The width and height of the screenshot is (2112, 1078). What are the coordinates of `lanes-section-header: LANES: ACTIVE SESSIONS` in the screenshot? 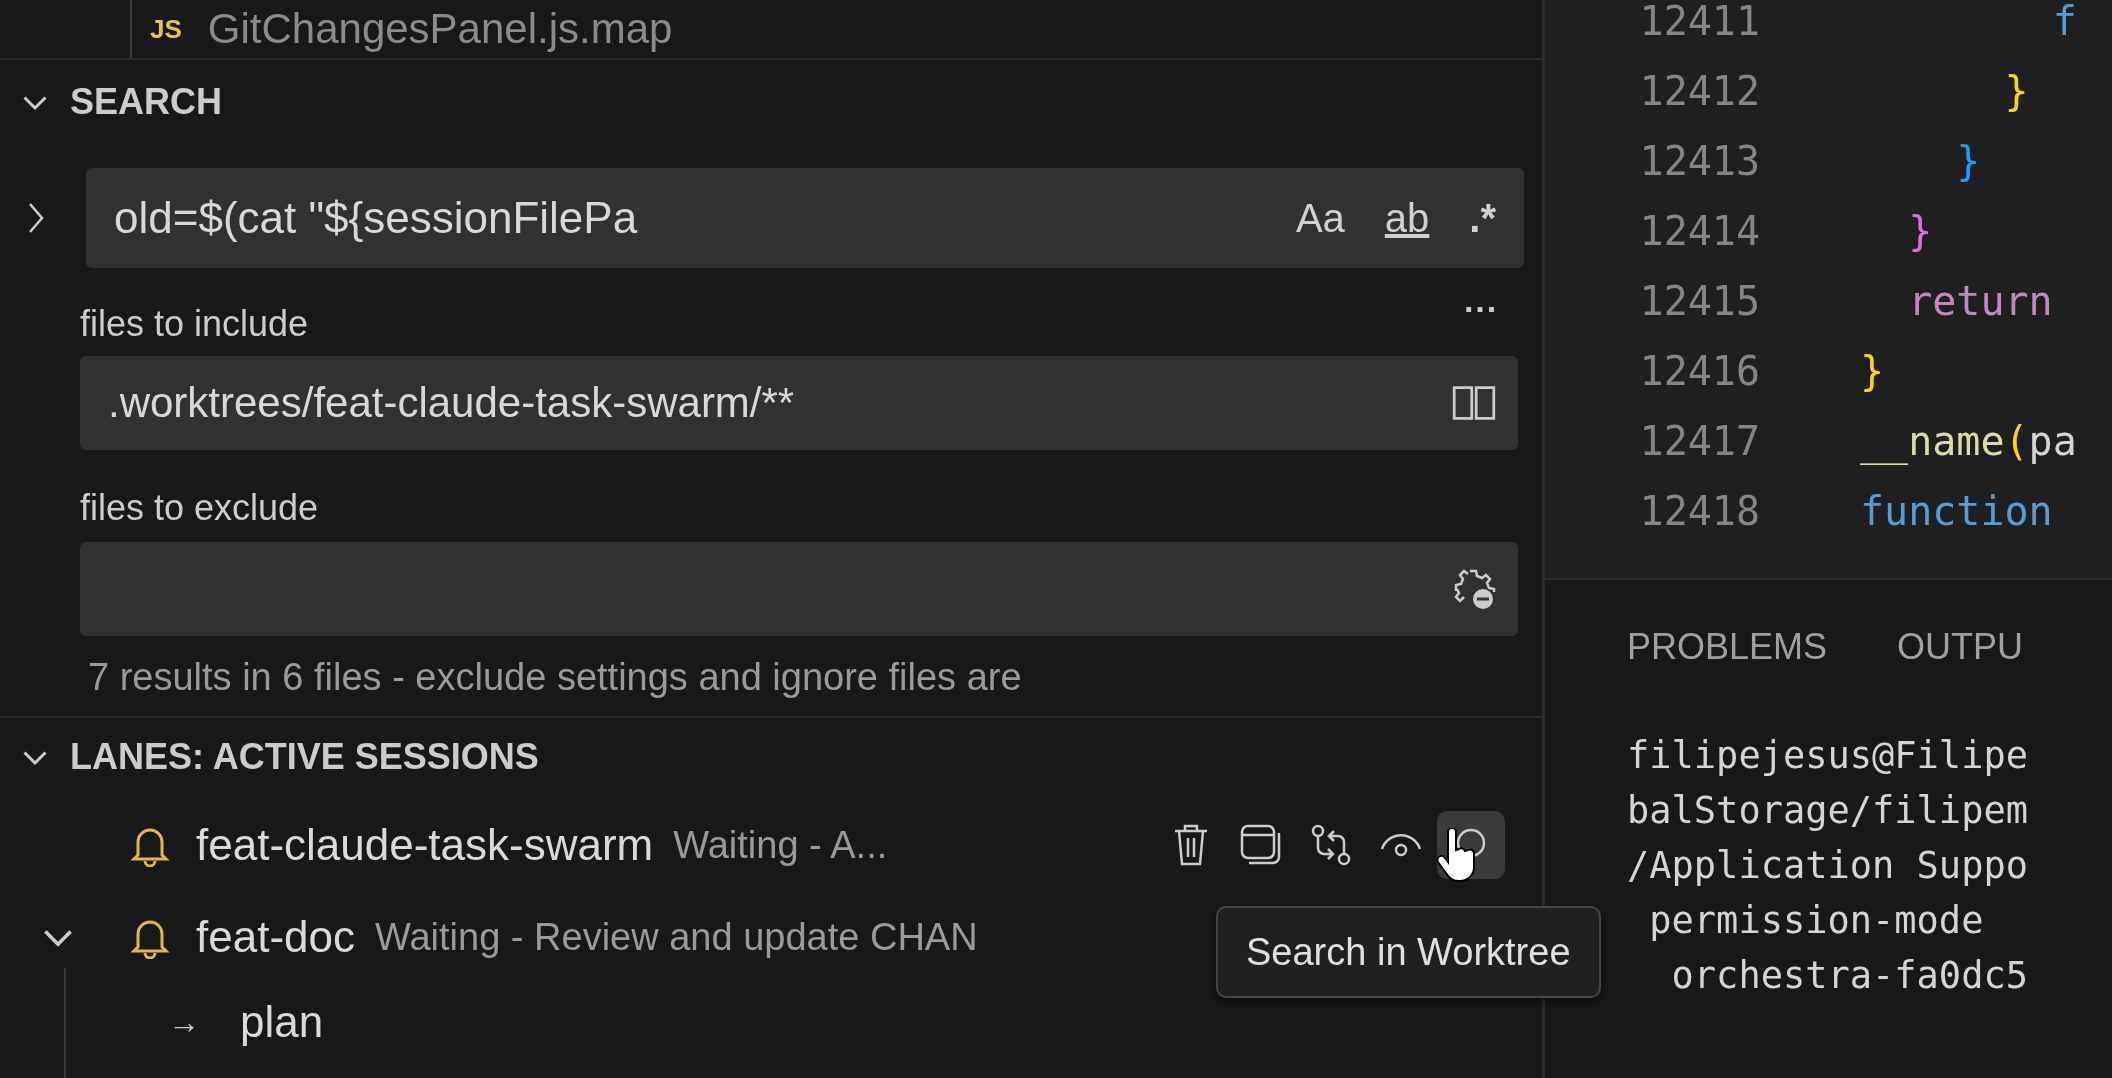 It's located at (269, 757).